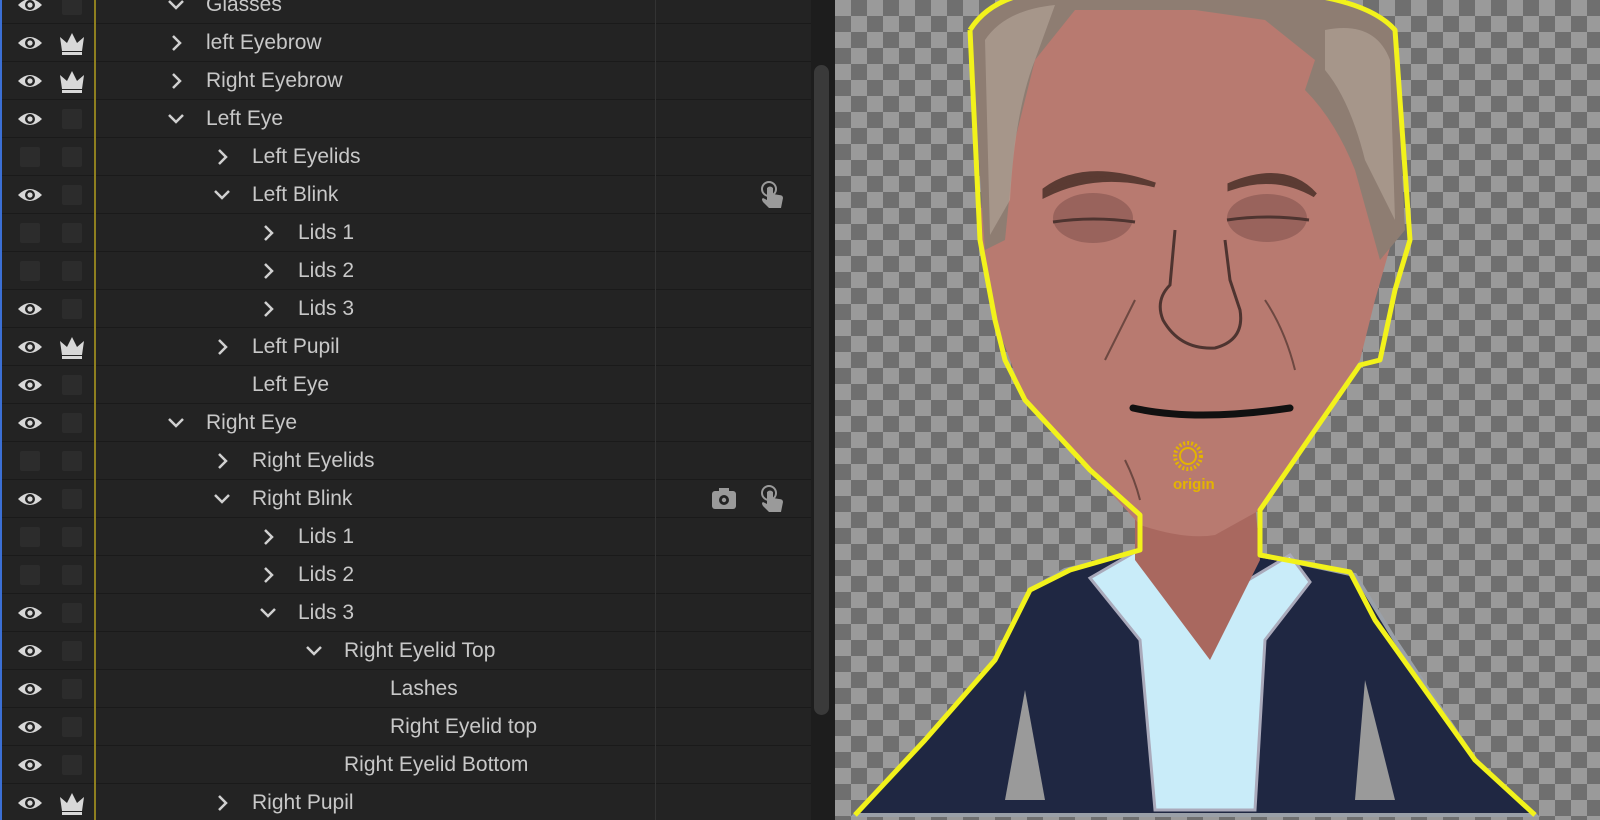 This screenshot has height=820, width=1600. I want to click on layers-scrollbar-thumb, so click(821, 390).